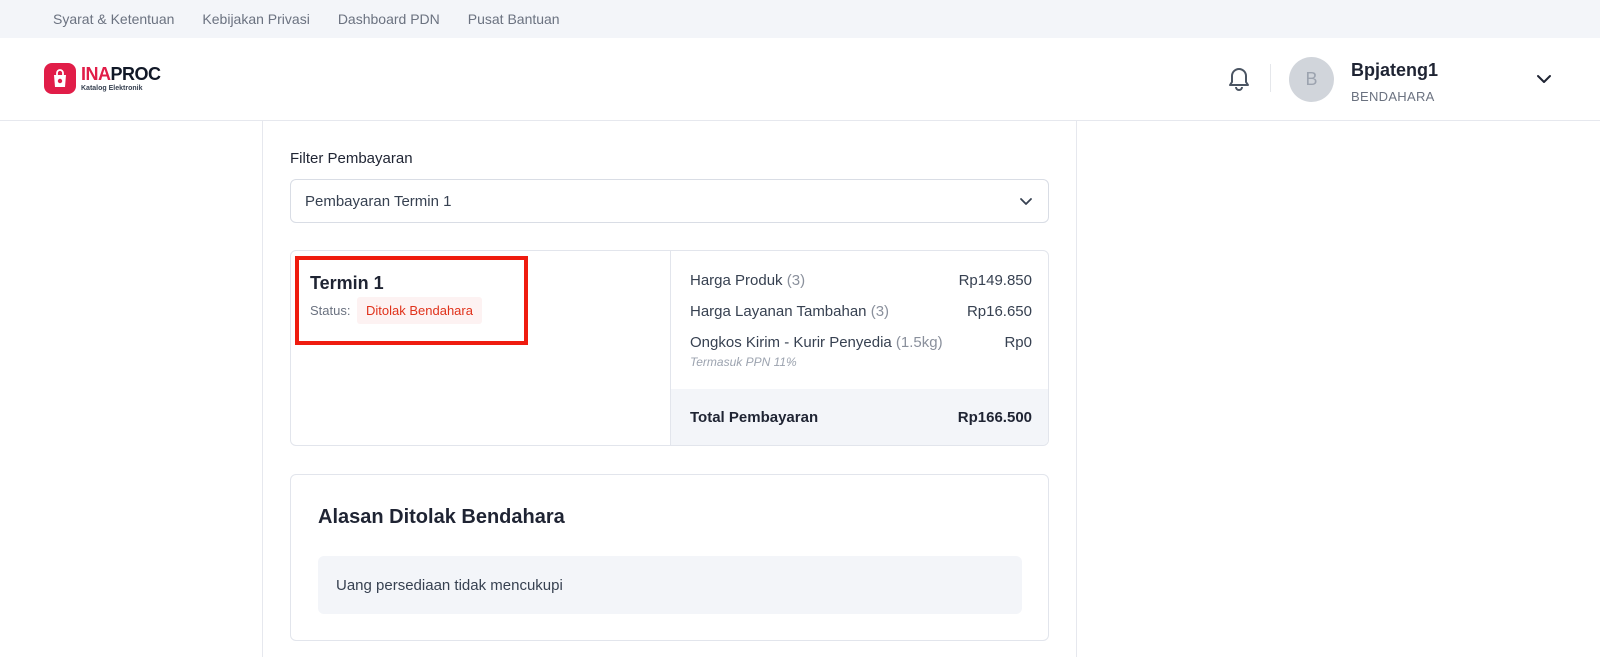 The width and height of the screenshot is (1600, 657). What do you see at coordinates (481, 348) in the screenshot?
I see `term-info: Termin 1 Status: Ditolak Bendahara` at bounding box center [481, 348].